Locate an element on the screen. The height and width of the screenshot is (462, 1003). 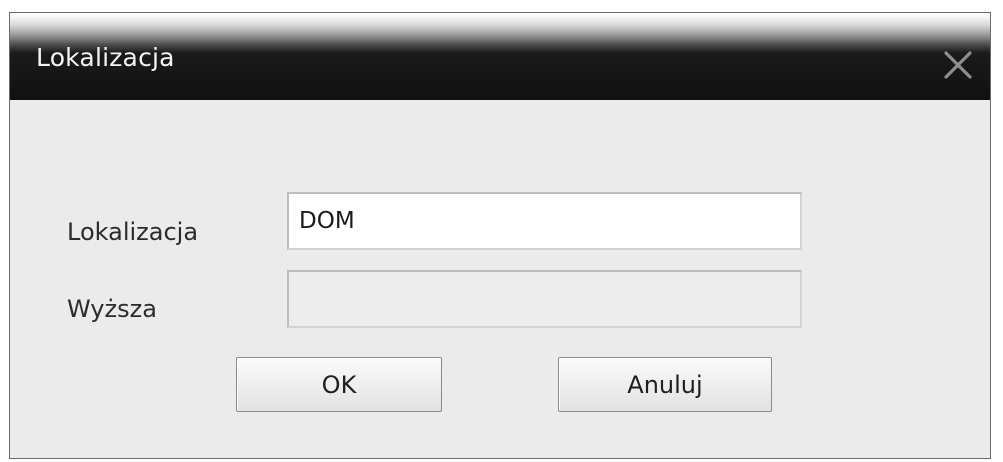
location-label: Lokalizacja is located at coordinates (133, 232).